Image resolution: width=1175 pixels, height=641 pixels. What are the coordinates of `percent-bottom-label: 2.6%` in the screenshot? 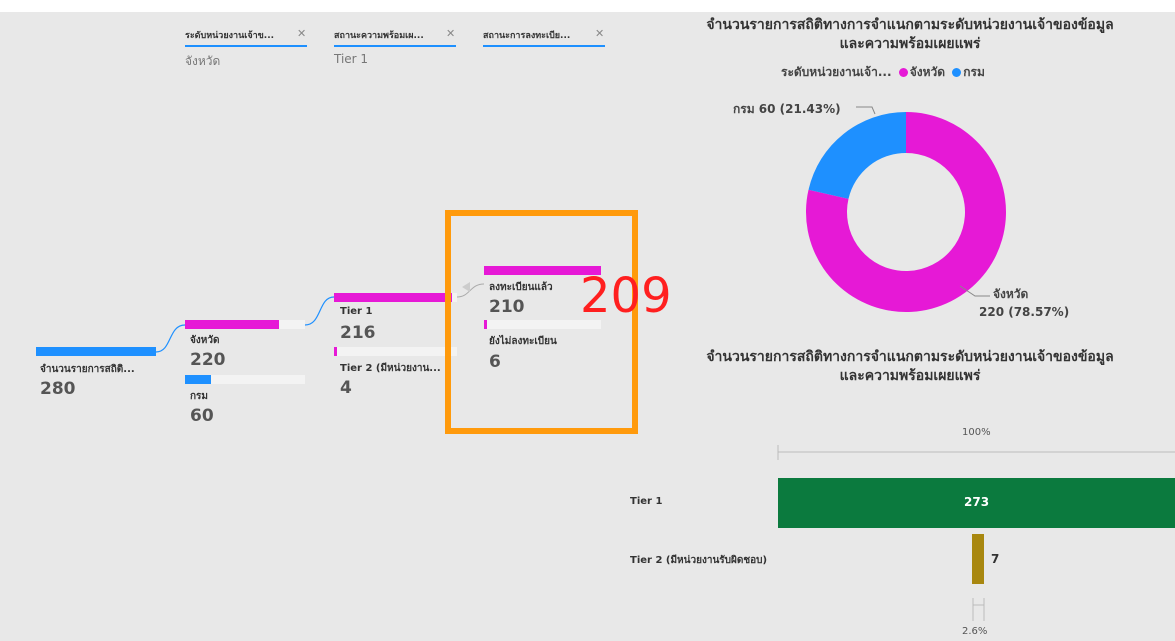 It's located at (975, 631).